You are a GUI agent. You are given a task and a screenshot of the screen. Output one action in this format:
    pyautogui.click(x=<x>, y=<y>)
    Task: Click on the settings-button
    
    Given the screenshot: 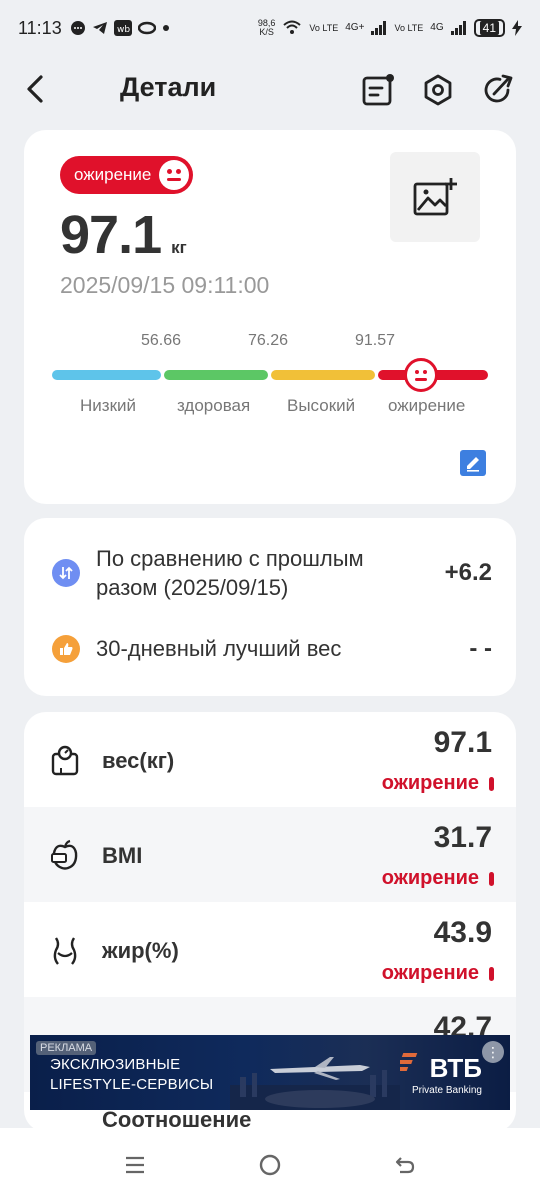 What is the action you would take?
    pyautogui.click(x=438, y=90)
    